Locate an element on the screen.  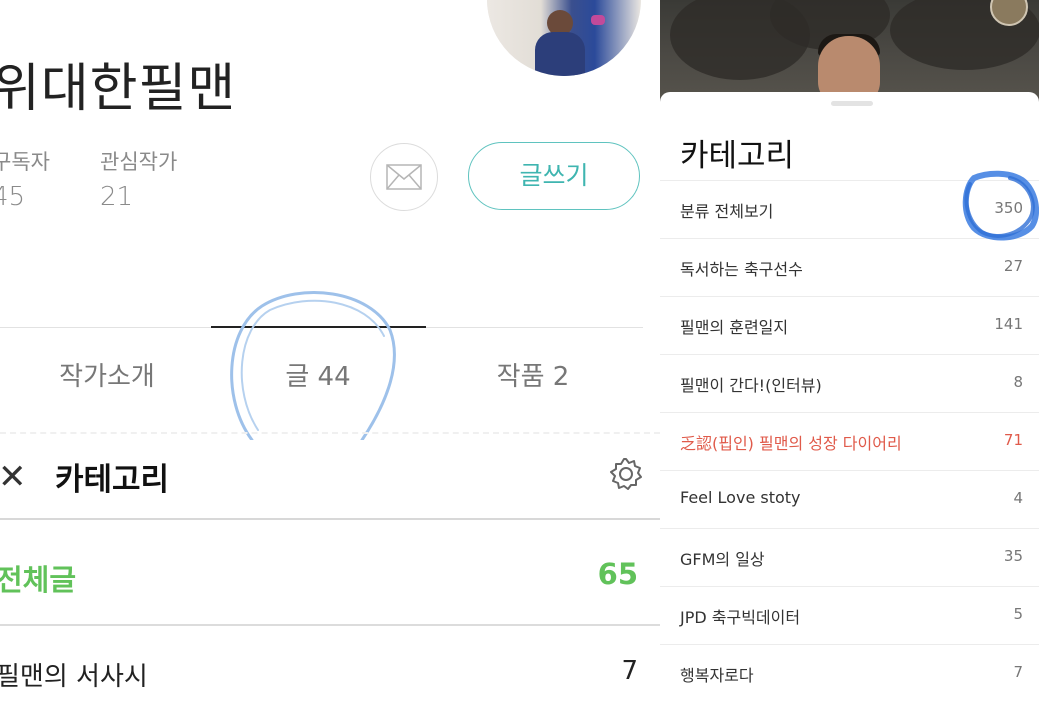
close-icon: ✕ is located at coordinates (13, 477).